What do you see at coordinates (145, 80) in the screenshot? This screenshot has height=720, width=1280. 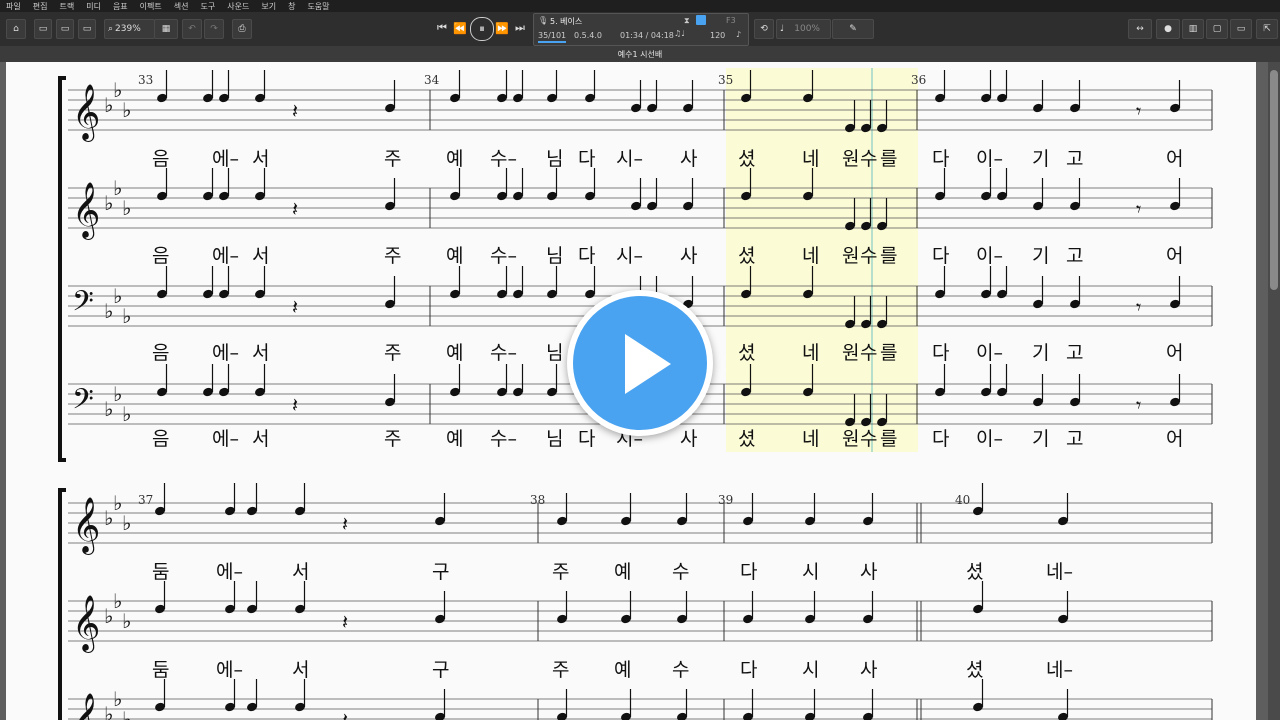 I see `measure-number: 33` at bounding box center [145, 80].